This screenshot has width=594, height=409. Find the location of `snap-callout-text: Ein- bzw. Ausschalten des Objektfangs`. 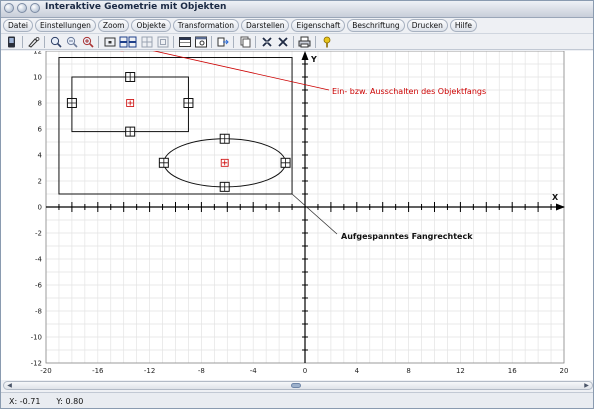

snap-callout-text: Ein- bzw. Ausschalten des Objektfangs is located at coordinates (409, 91).